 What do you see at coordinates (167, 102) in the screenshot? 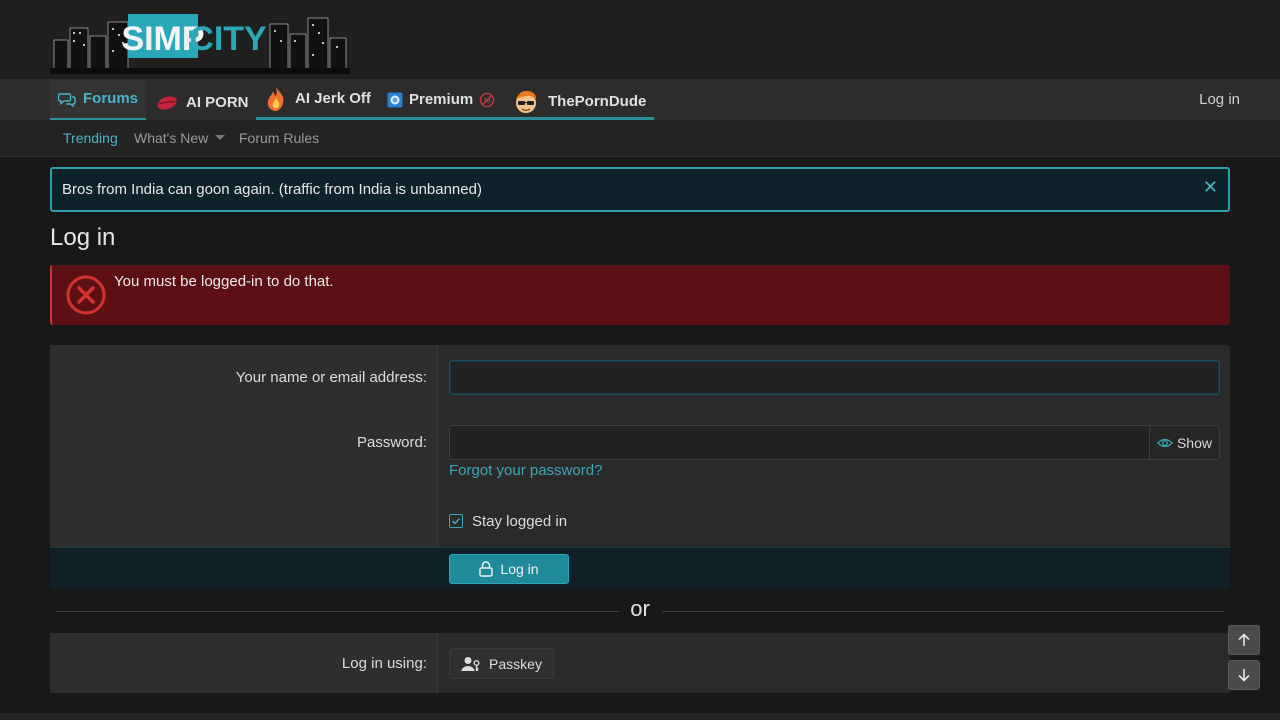
I see `lips-icon` at bounding box center [167, 102].